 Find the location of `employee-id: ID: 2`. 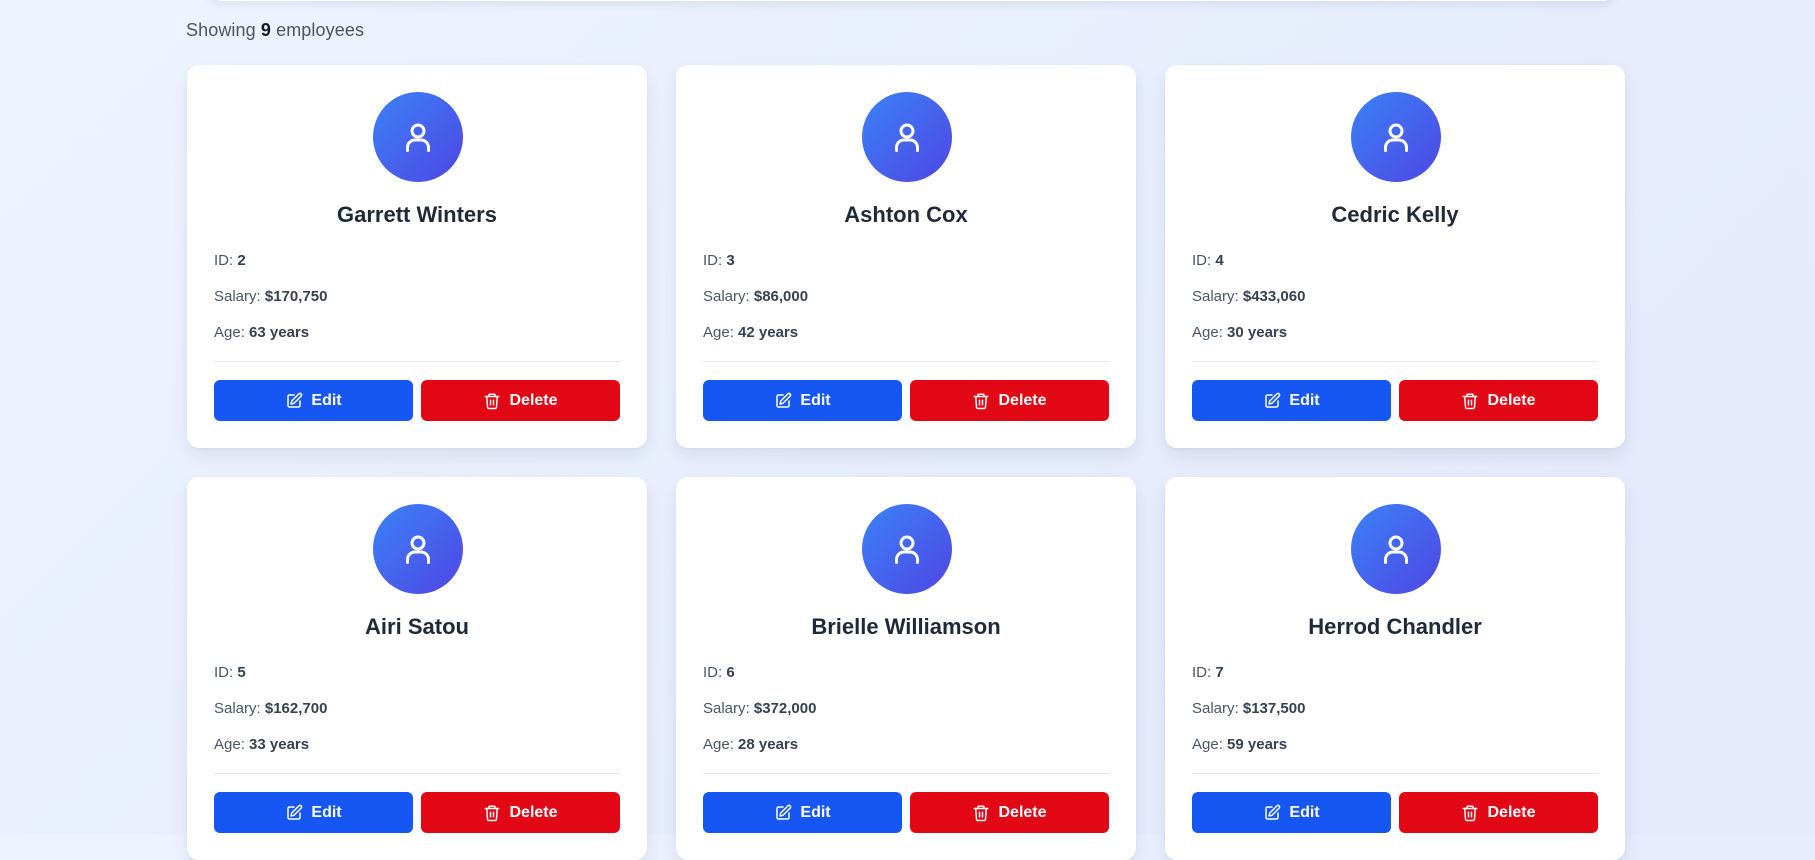

employee-id: ID: 2 is located at coordinates (230, 260).